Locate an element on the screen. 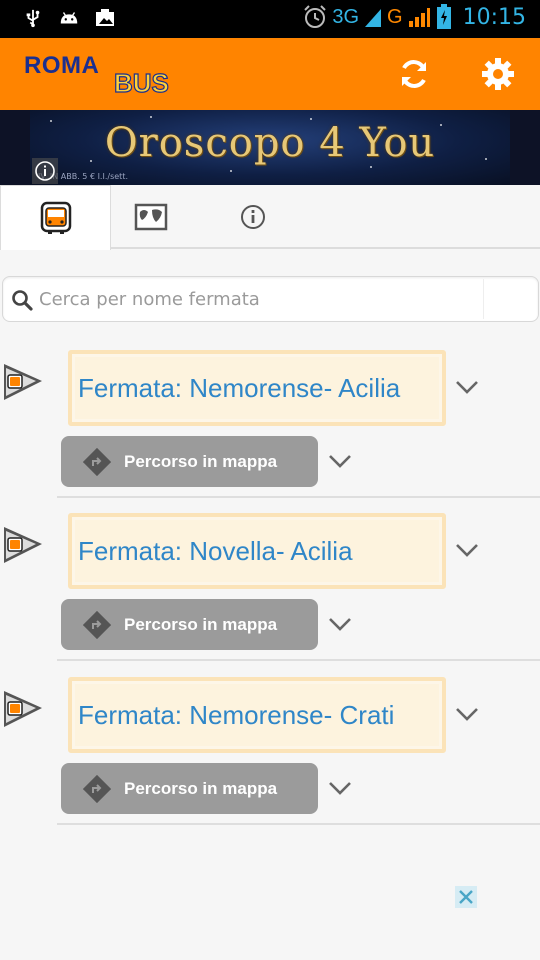  search-input is located at coordinates (259, 299).